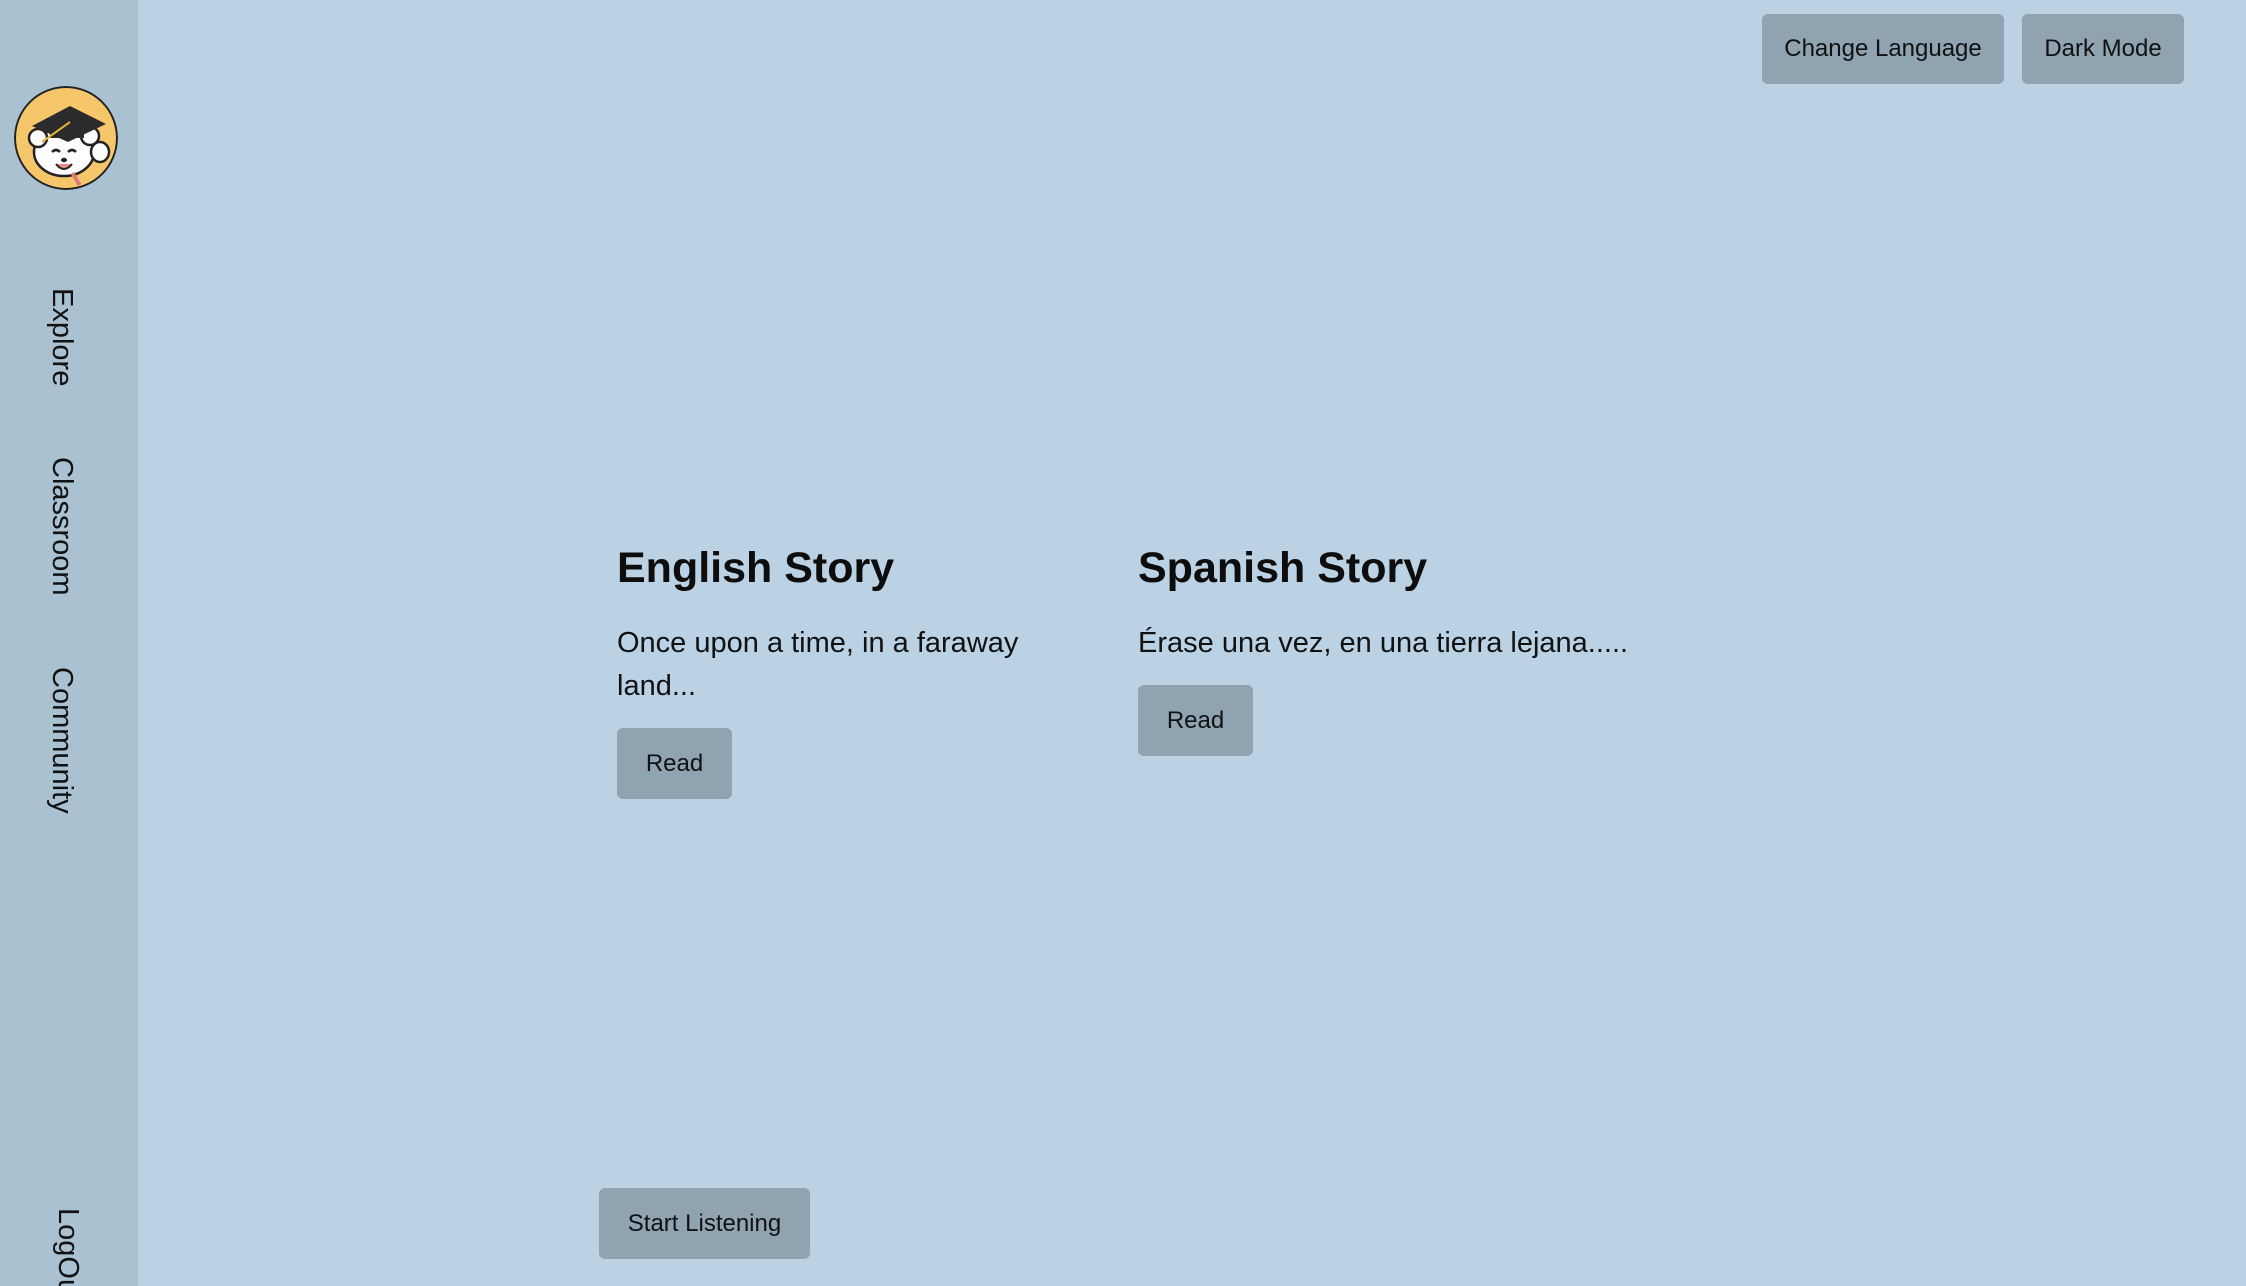 The width and height of the screenshot is (2246, 1286). I want to click on avatar, so click(66, 138).